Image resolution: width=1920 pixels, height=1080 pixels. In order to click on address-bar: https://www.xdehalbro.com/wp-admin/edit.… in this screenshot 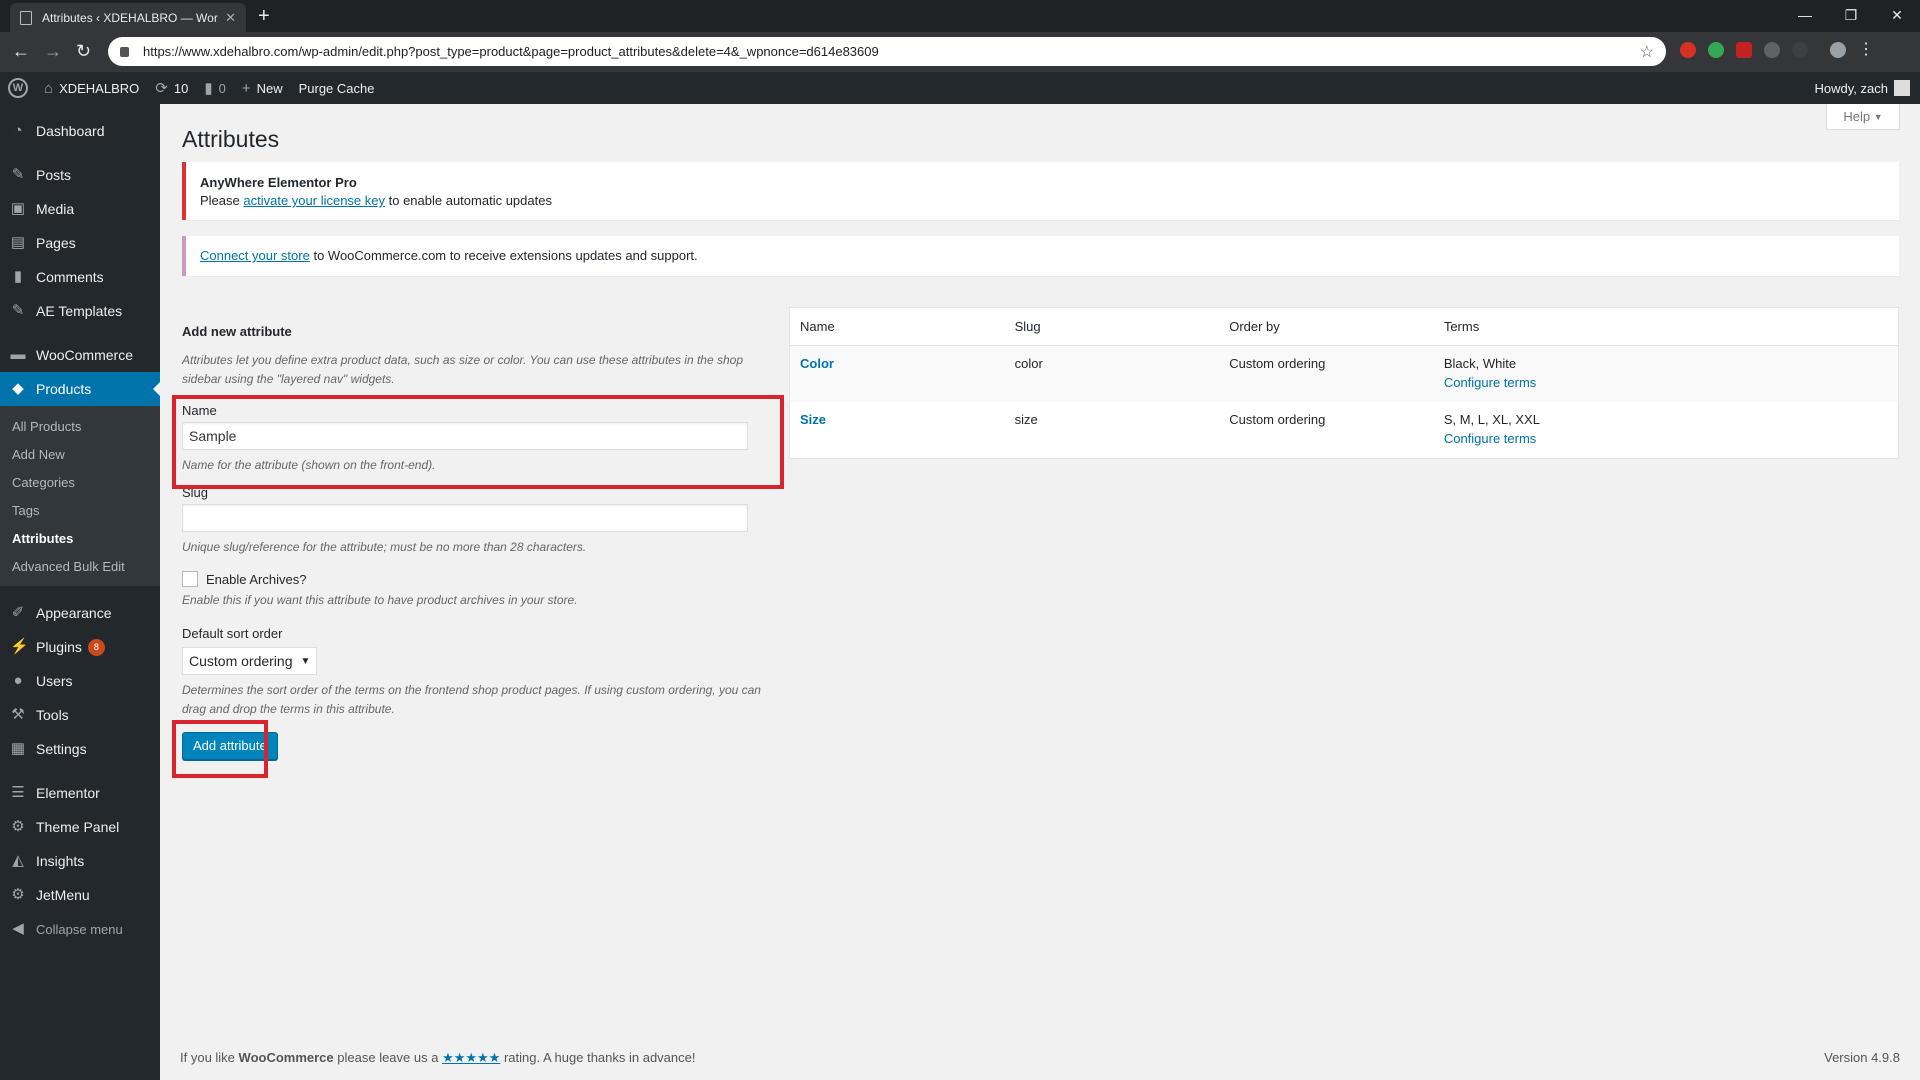, I will do `click(887, 51)`.